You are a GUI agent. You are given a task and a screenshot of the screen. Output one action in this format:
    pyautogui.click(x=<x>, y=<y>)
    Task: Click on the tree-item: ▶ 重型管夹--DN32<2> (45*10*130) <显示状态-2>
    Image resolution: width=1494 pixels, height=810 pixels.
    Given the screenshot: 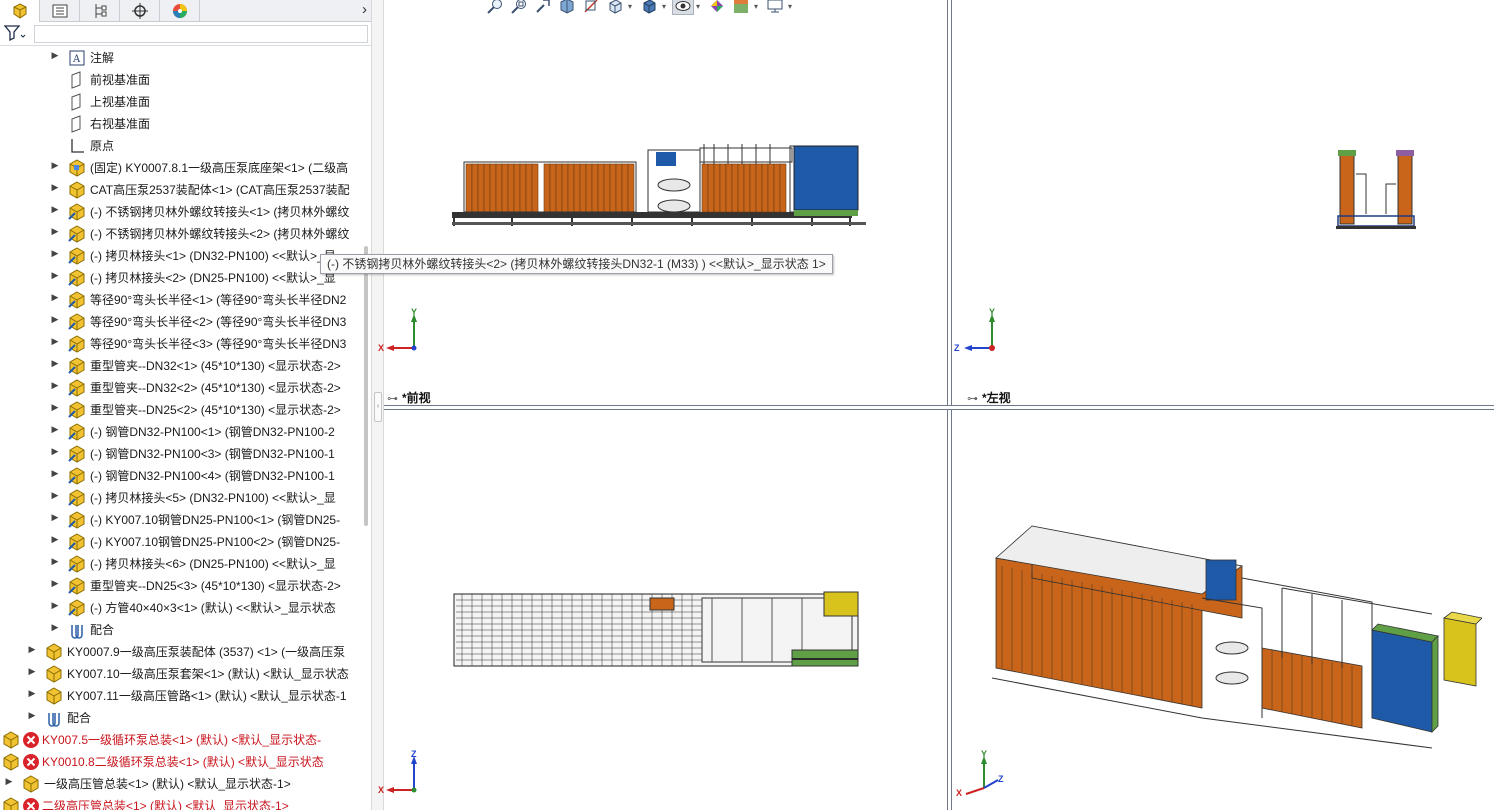 What is the action you would take?
    pyautogui.click(x=180, y=388)
    